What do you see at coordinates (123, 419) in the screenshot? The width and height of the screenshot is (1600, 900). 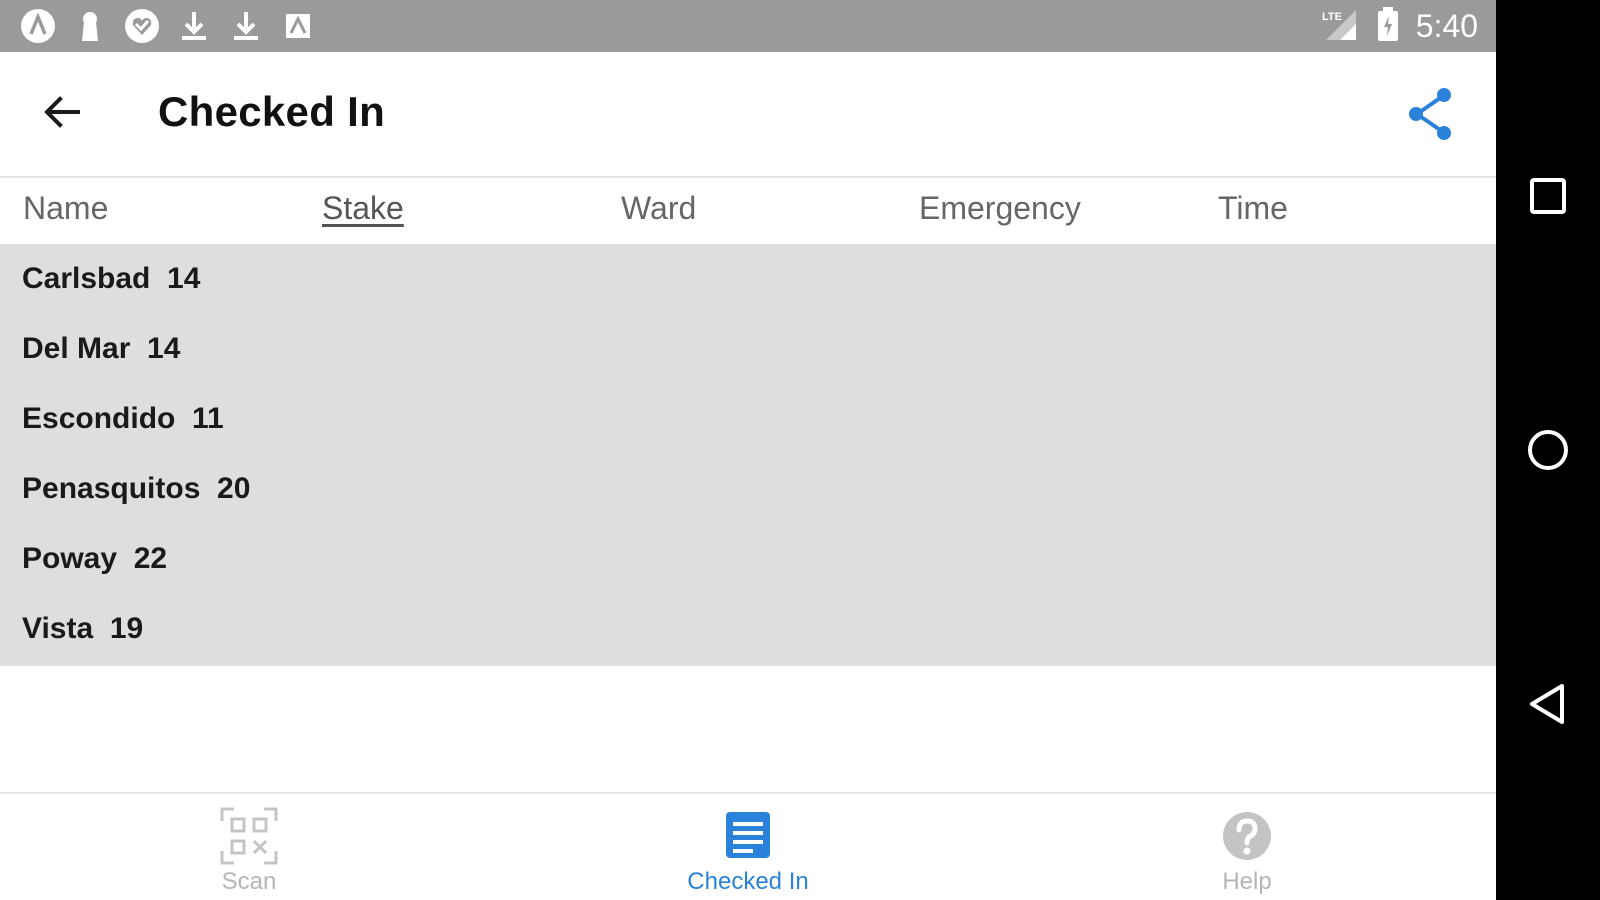 I see `list-item: Escondido 11` at bounding box center [123, 419].